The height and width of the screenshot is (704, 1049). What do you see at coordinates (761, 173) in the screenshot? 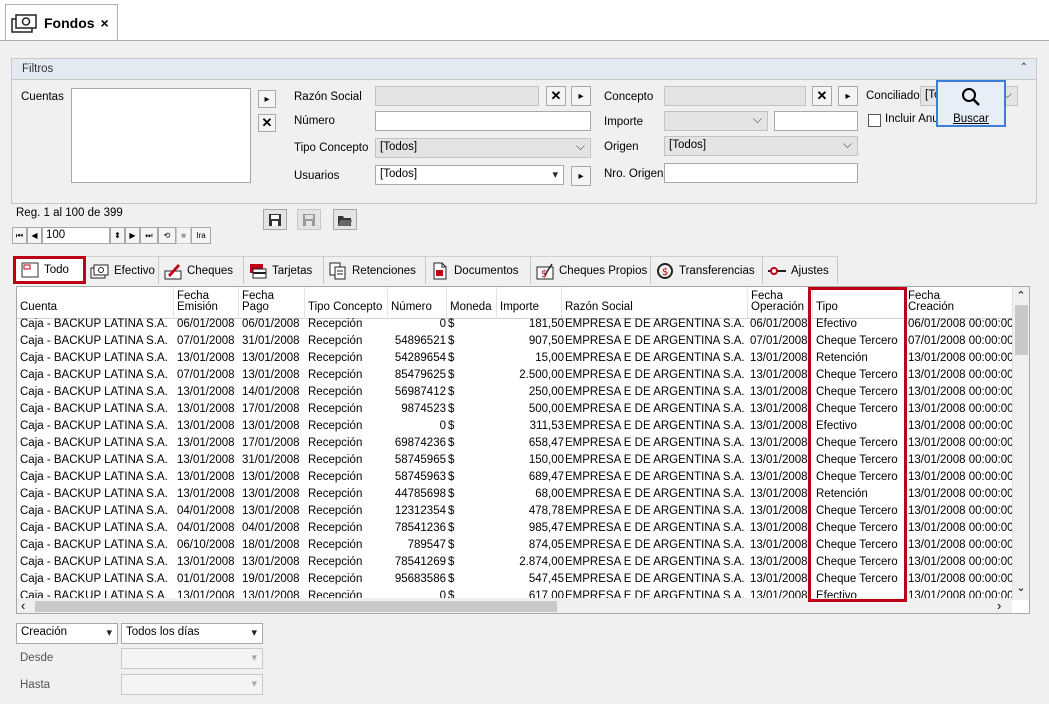
I see `nro-origen-input` at bounding box center [761, 173].